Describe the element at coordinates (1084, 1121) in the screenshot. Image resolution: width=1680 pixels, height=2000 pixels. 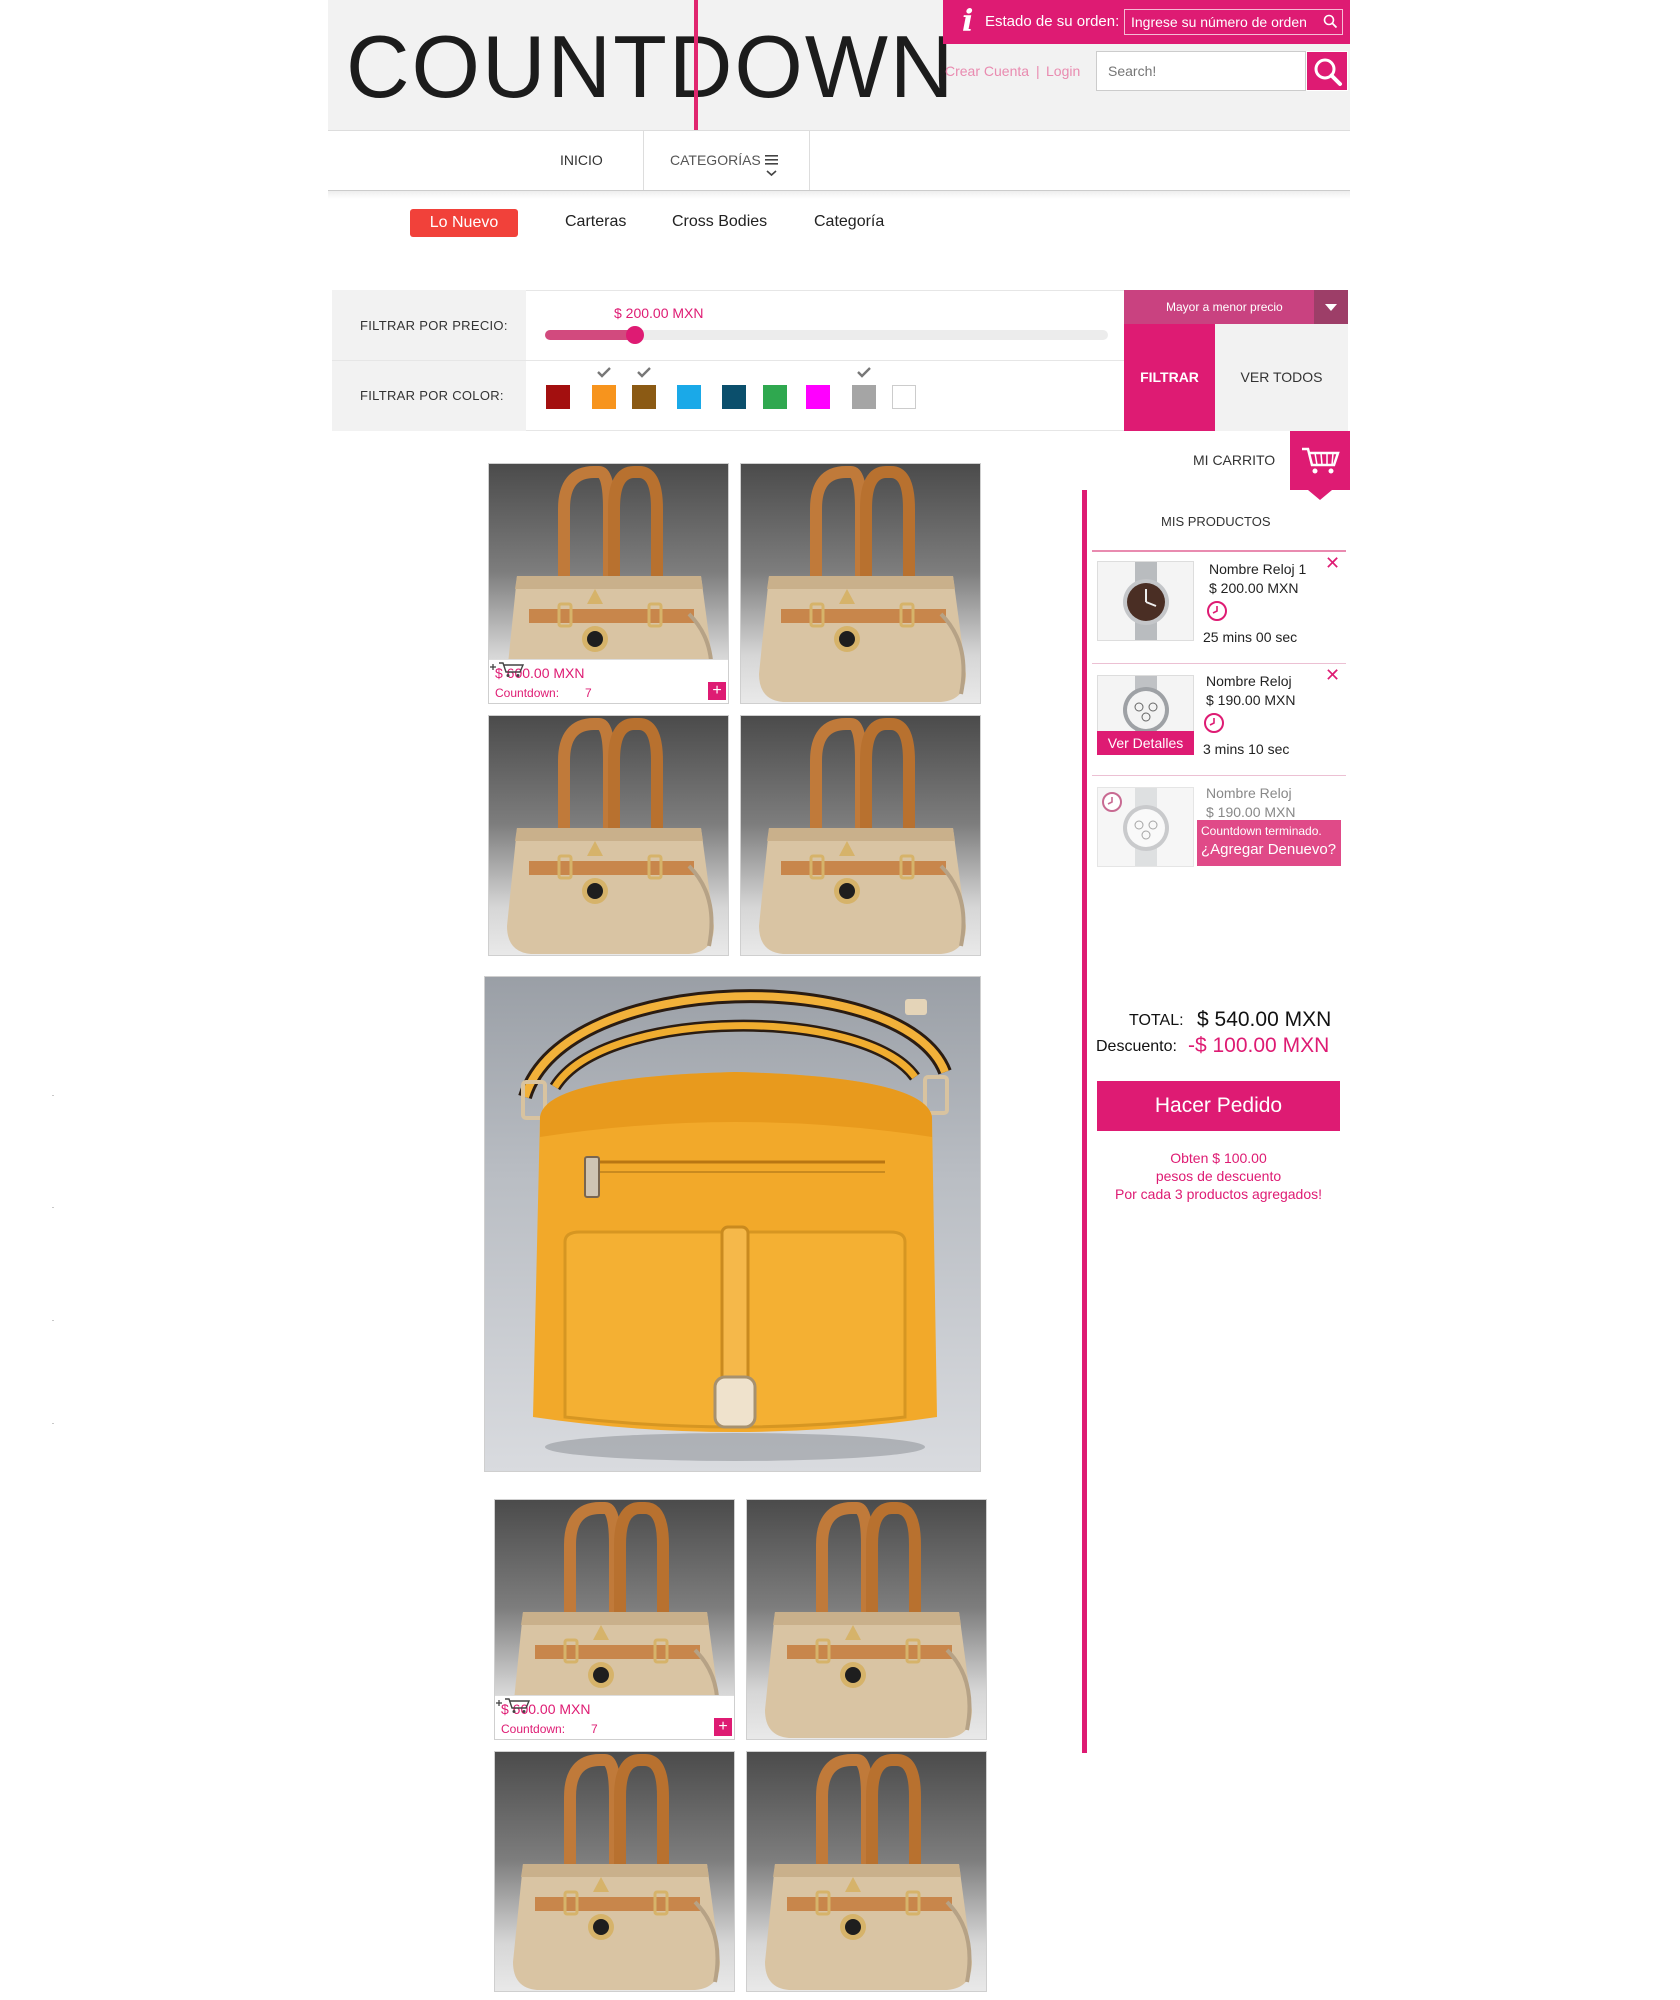
I see `cart-side-line` at that location.